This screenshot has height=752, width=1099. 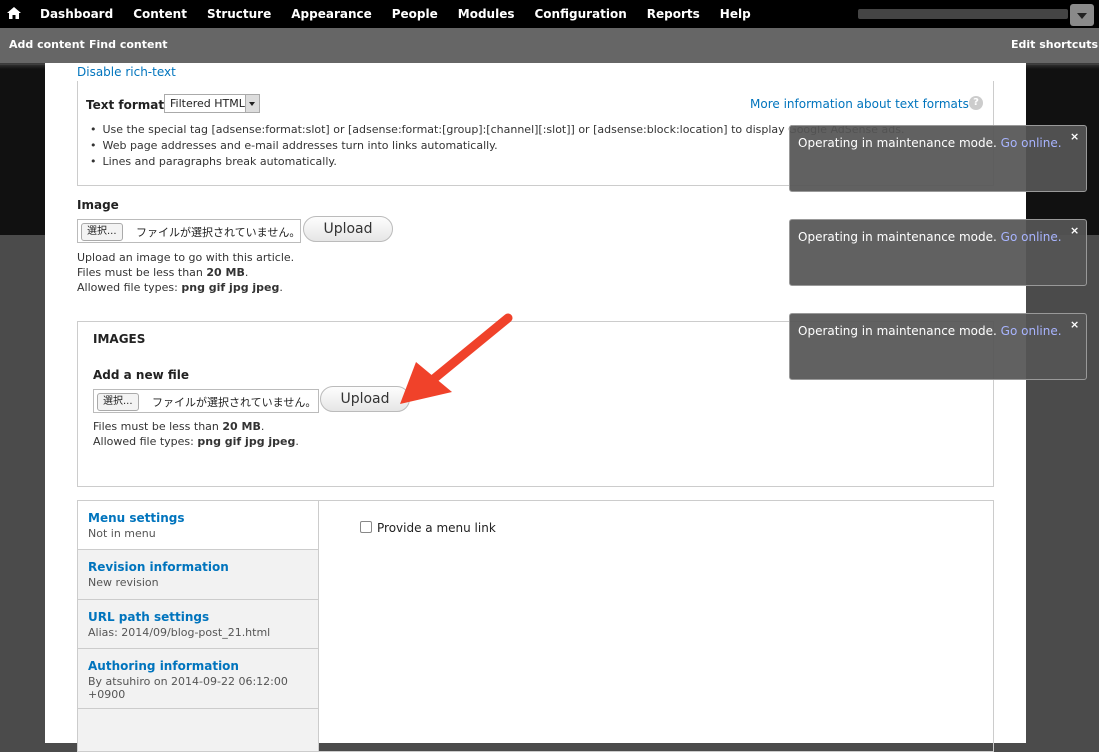 What do you see at coordinates (76, 14) in the screenshot?
I see `menu-dashboard: Dashboard` at bounding box center [76, 14].